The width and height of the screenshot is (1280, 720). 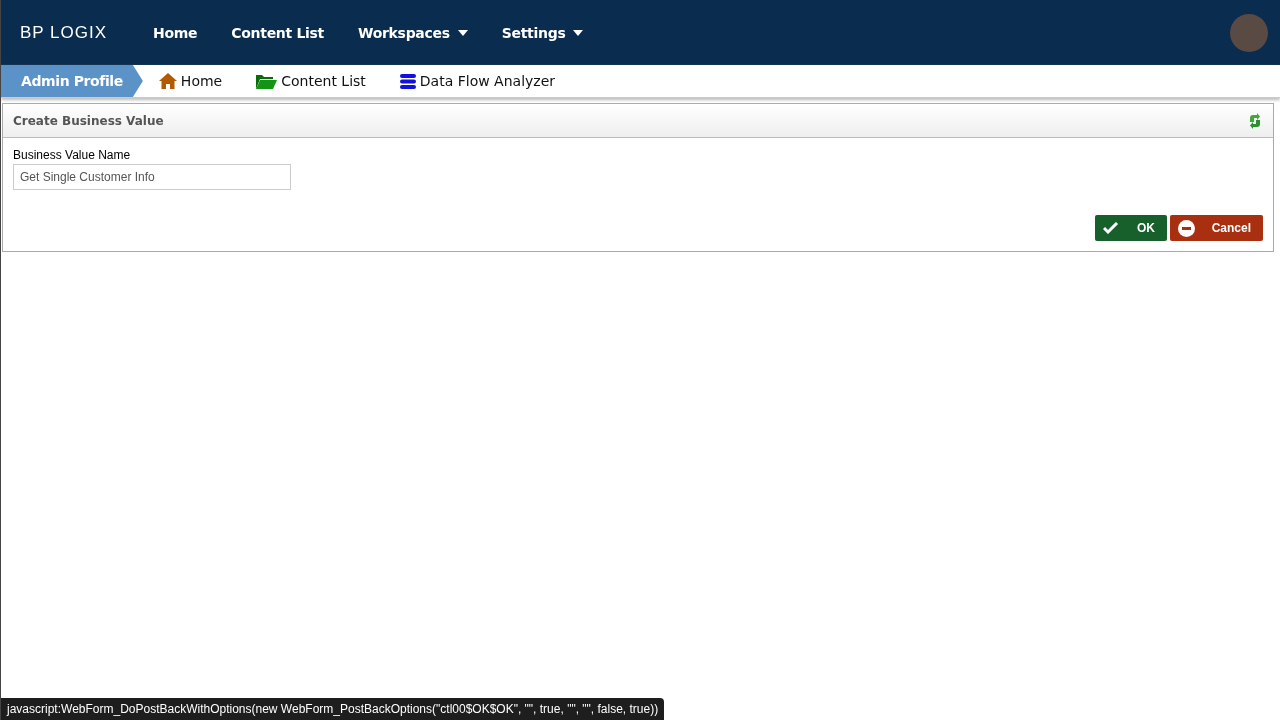 I want to click on panel-title: Create Business Value, so click(x=88, y=120).